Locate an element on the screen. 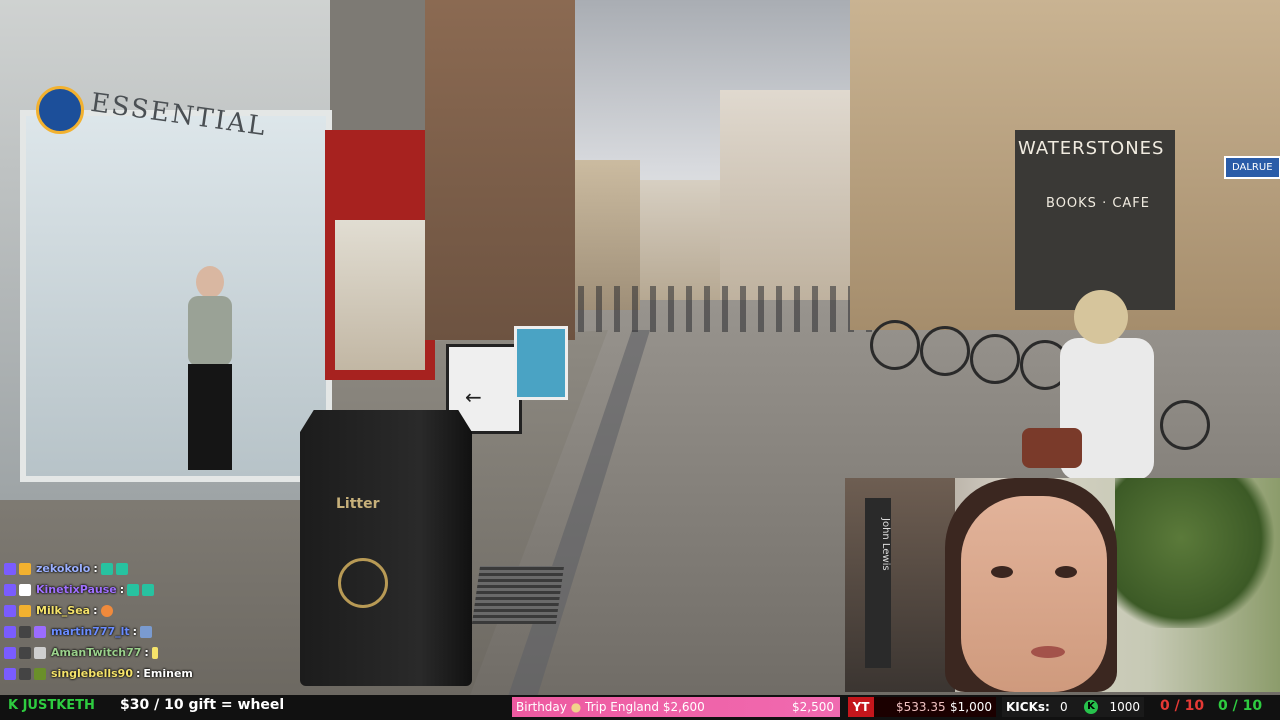  chat-message: KinetixPause: is located at coordinates (134, 589).